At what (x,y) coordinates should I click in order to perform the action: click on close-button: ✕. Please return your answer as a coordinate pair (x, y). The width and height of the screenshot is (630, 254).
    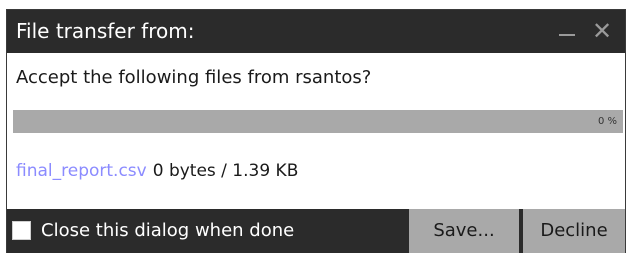
    Looking at the image, I should click on (602, 31).